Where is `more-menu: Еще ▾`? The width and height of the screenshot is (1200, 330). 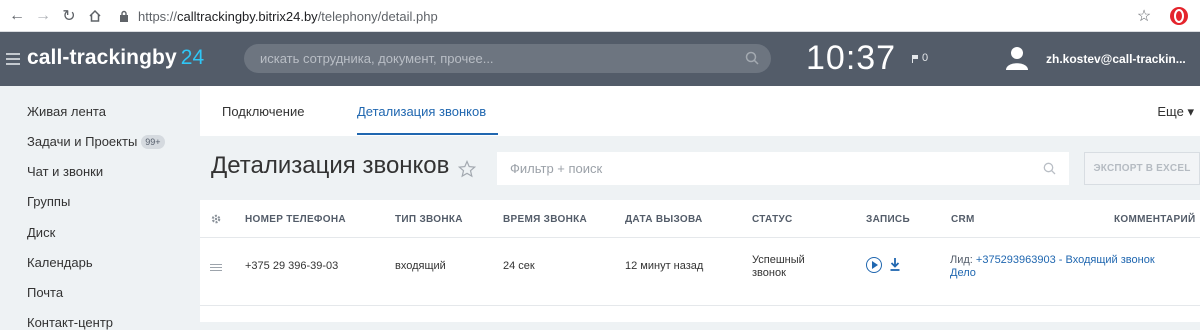 more-menu: Еще ▾ is located at coordinates (1175, 112).